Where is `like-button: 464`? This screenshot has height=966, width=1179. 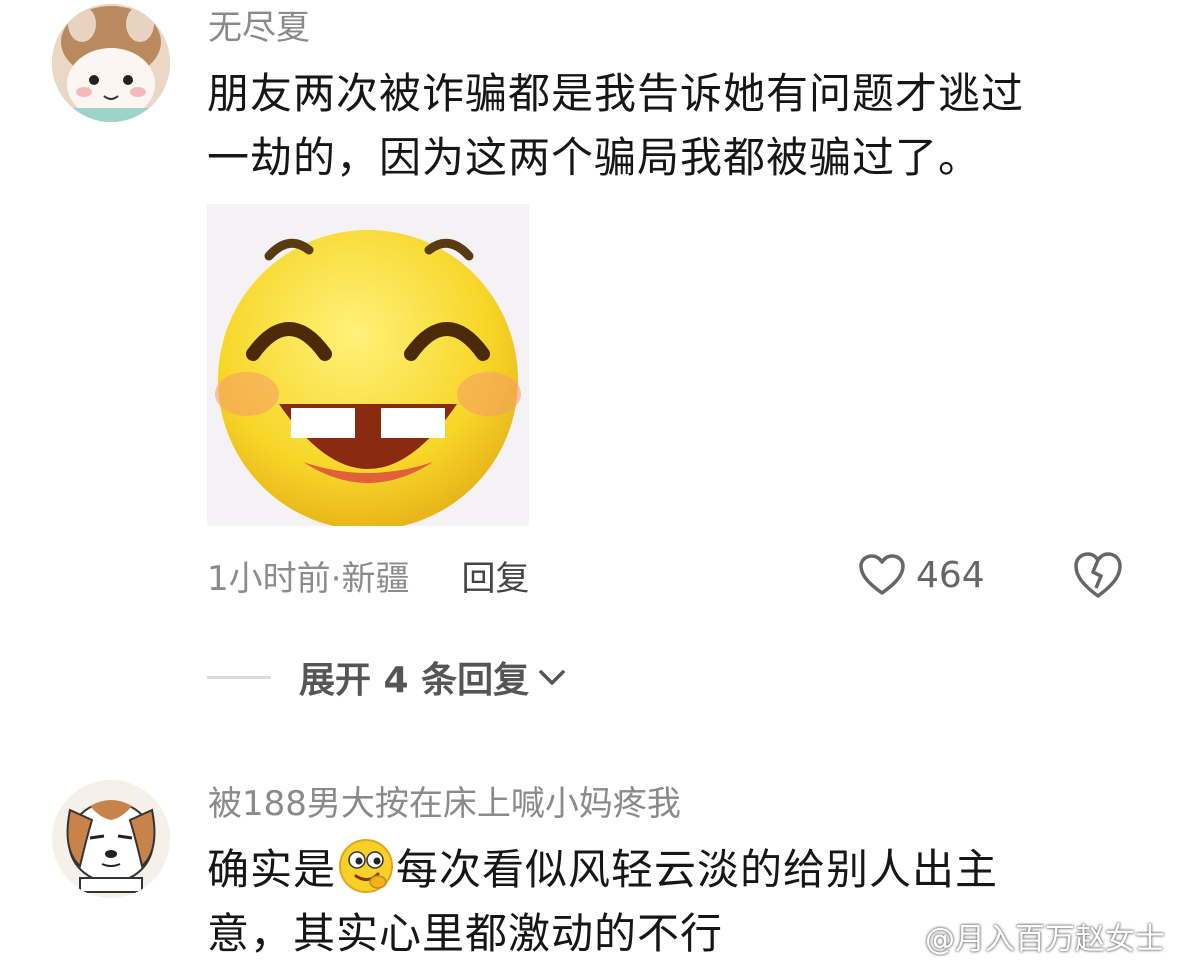
like-button: 464 is located at coordinates (921, 575).